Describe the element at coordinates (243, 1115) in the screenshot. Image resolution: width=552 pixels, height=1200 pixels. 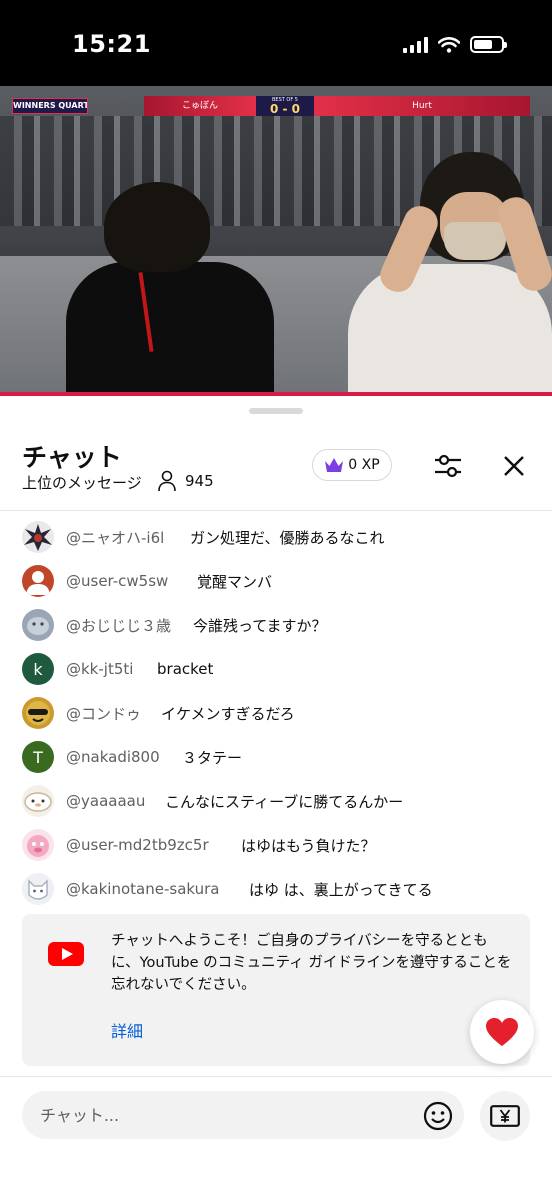
I see `chat-input` at that location.